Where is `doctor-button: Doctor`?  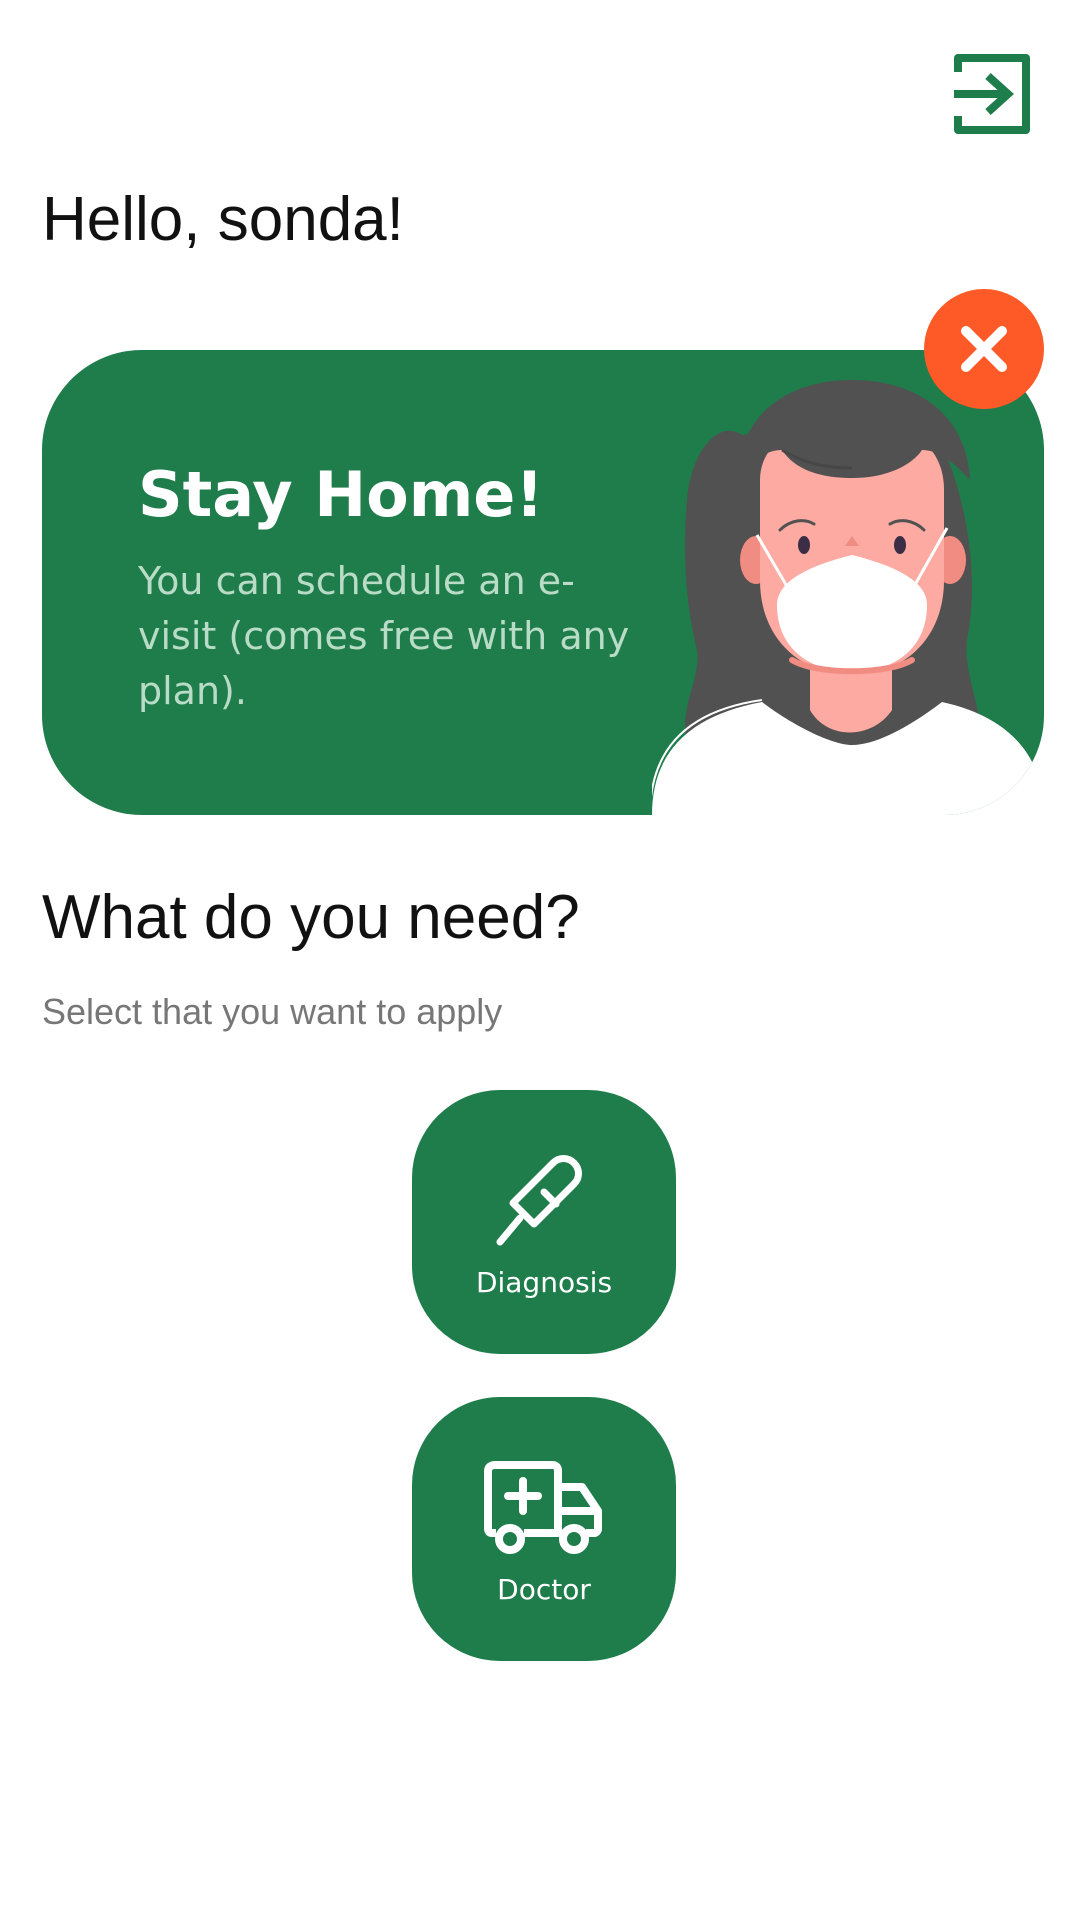
doctor-button: Doctor is located at coordinates (544, 1529).